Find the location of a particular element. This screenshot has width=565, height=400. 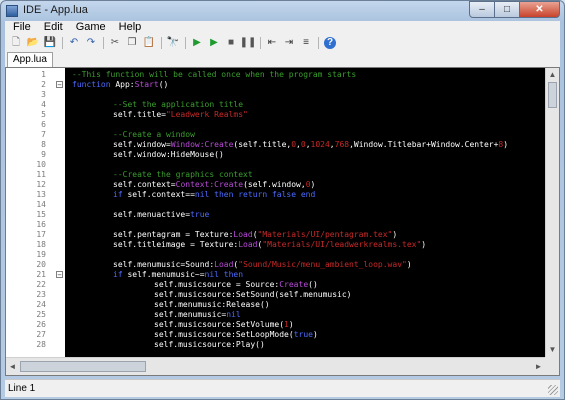

line-number: 18 is located at coordinates (41, 244).